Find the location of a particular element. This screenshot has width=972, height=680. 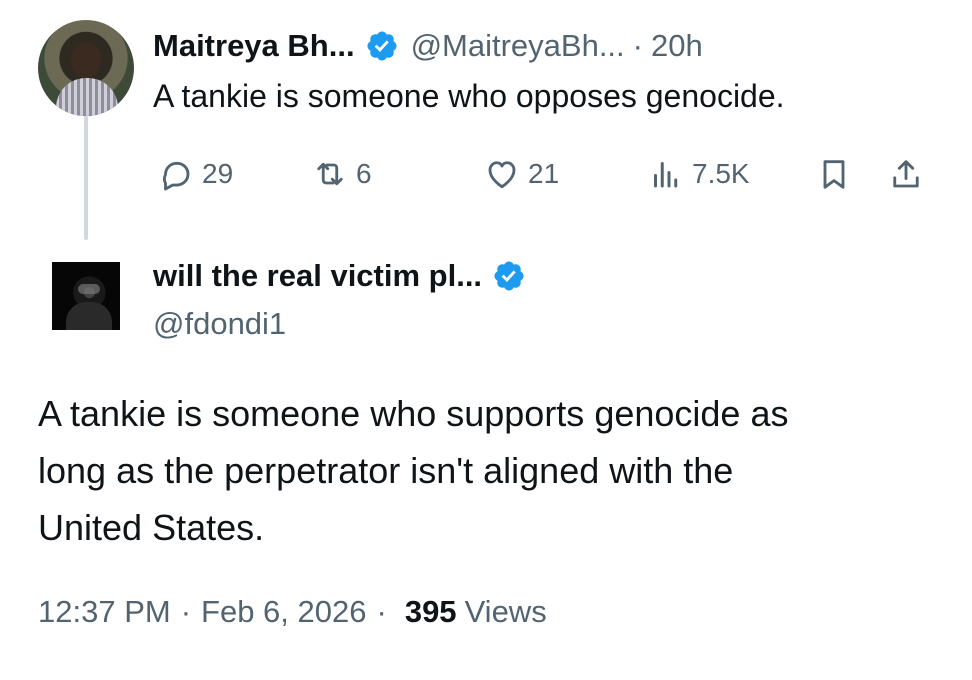

like-count: 21 is located at coordinates (544, 173).